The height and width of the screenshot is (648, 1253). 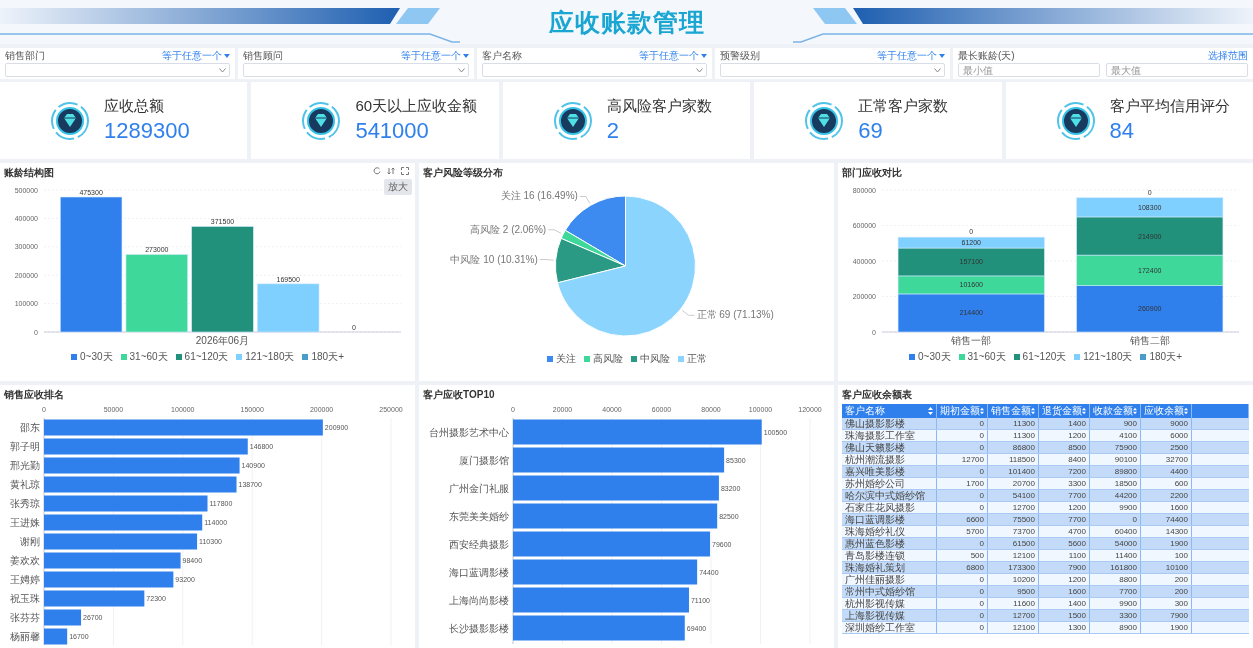 I want to click on axis-category-label: 台州摄影艺术中心, so click(x=469, y=432).